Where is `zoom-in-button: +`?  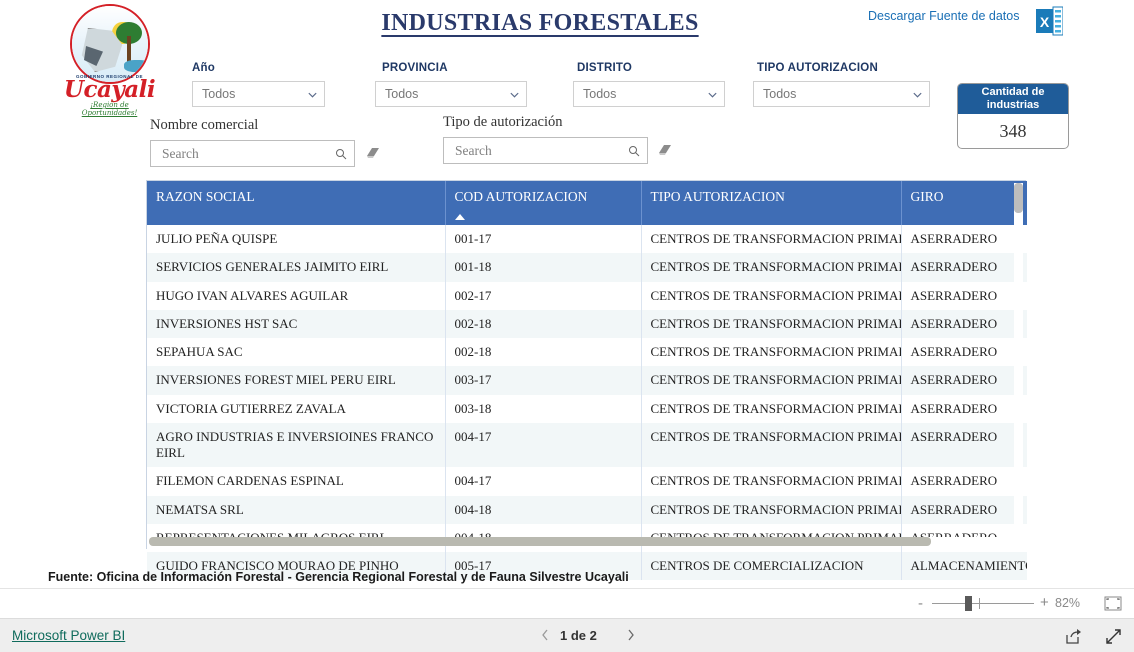 zoom-in-button: + is located at coordinates (1044, 602).